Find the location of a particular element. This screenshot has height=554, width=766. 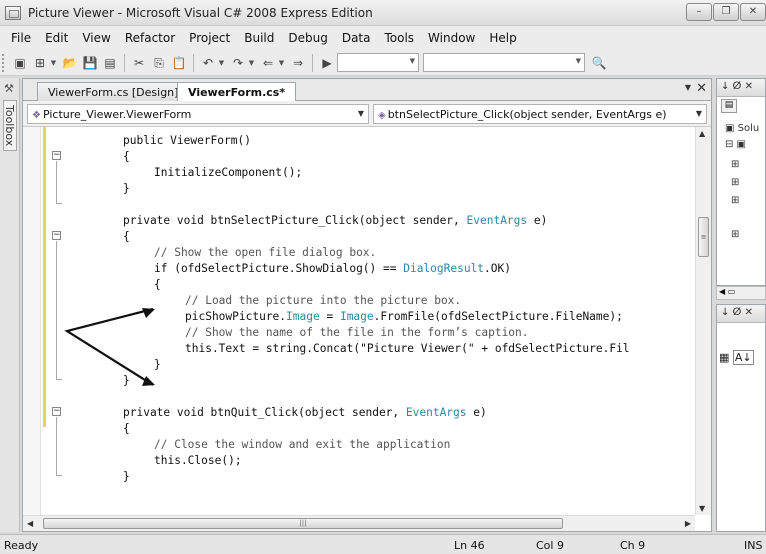

cut-icon: ✂ is located at coordinates (139, 63).